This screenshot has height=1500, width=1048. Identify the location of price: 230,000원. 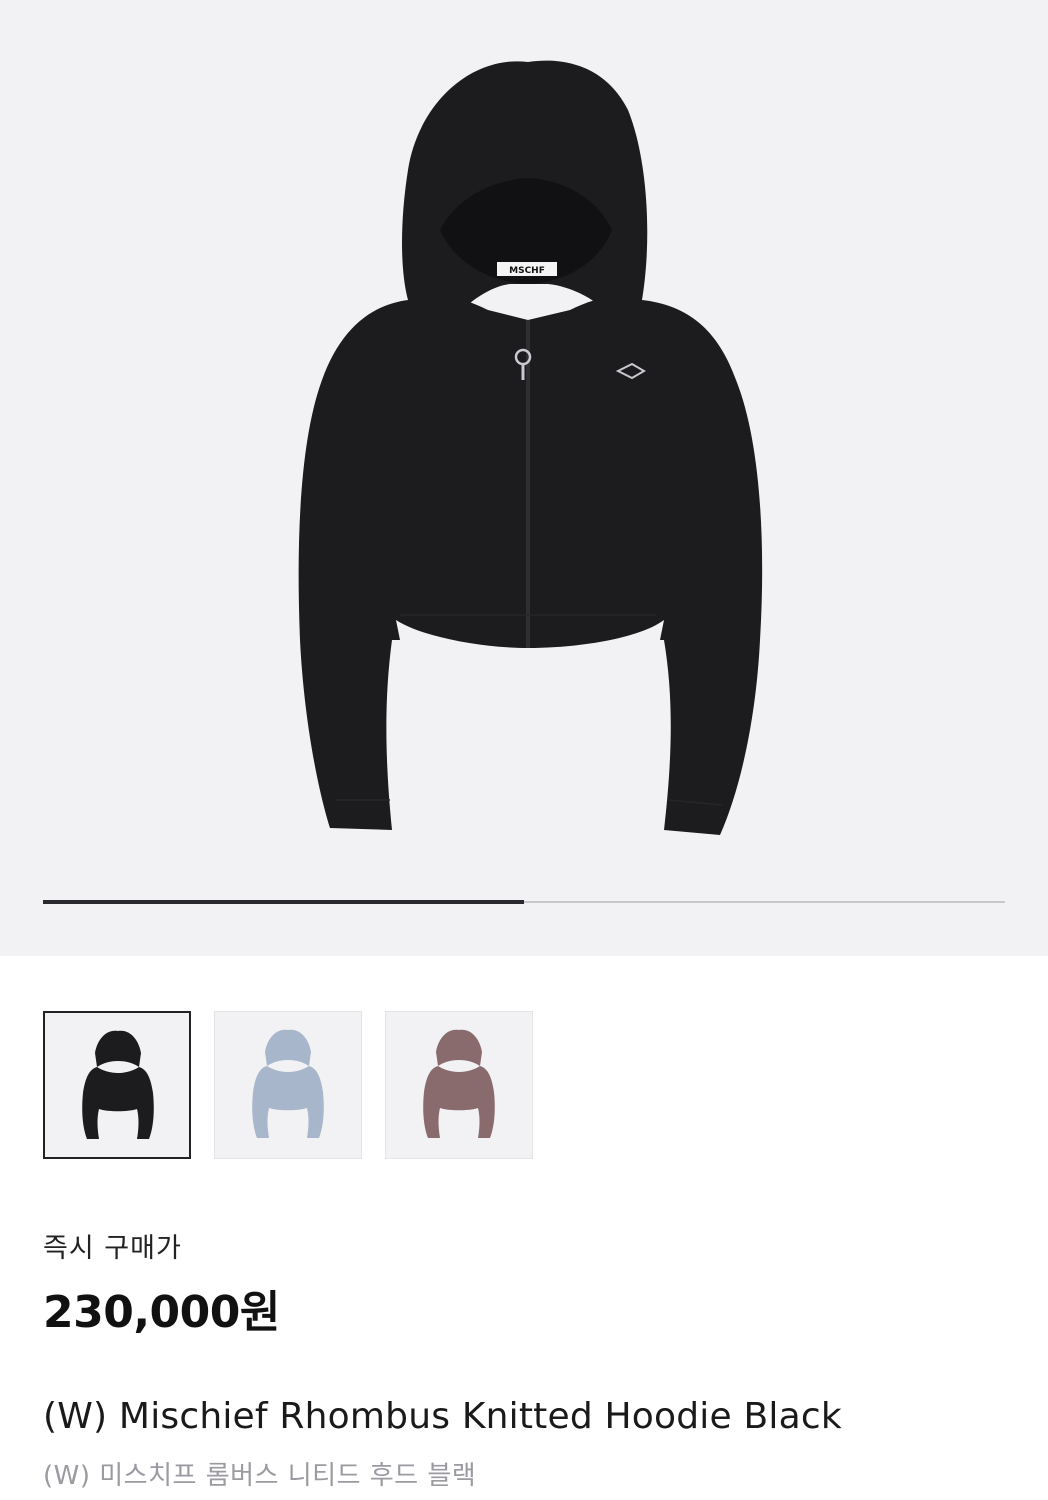
(161, 1312).